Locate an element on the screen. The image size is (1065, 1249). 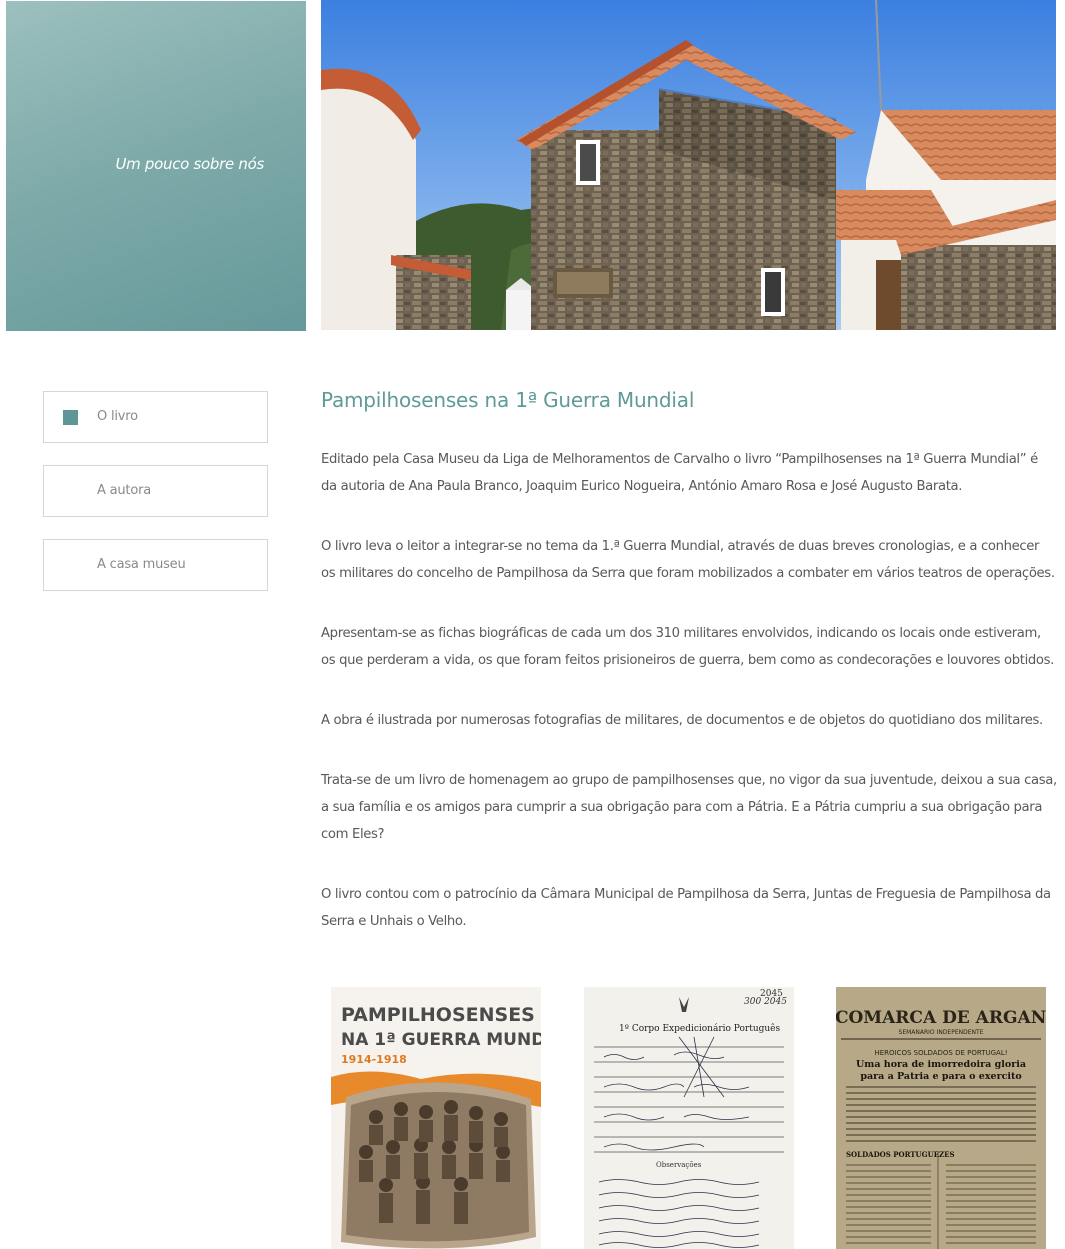
side-nav: O livro A autora A casa museu is located at coordinates (155, 502).